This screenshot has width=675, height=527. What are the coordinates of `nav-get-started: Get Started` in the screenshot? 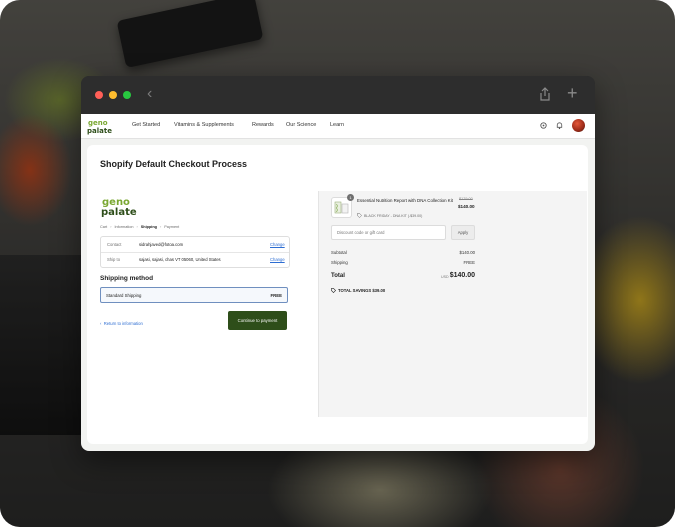 It's located at (146, 125).